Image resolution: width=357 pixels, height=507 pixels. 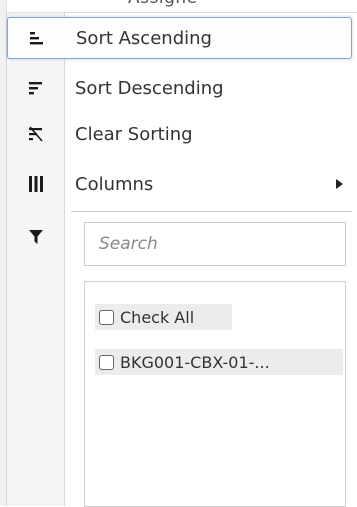 I want to click on filter-search-input, so click(x=215, y=244).